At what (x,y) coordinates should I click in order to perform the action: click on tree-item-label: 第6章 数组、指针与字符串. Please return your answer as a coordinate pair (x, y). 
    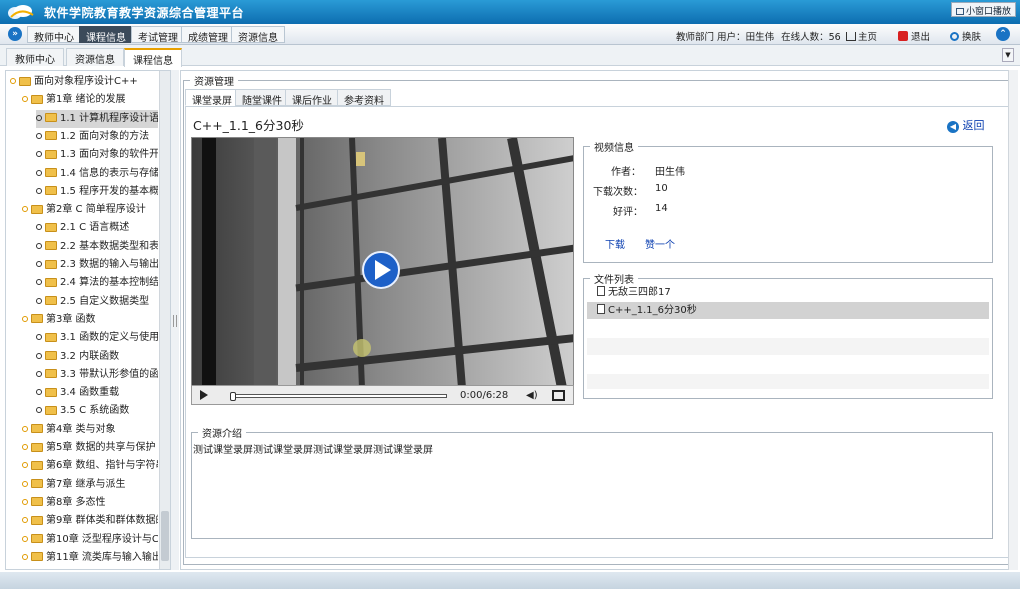
    Looking at the image, I should click on (102, 466).